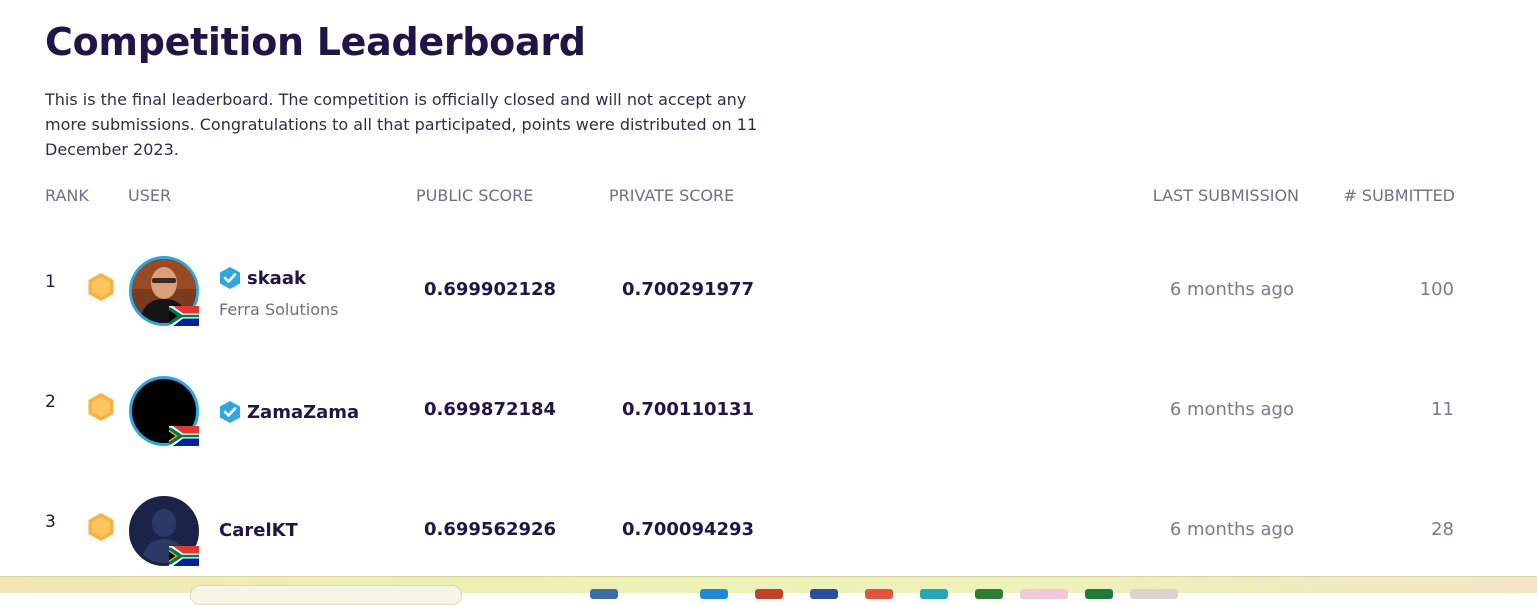 The width and height of the screenshot is (1537, 605). What do you see at coordinates (671, 195) in the screenshot?
I see `column-header-private-score: PRIVATE SCORE` at bounding box center [671, 195].